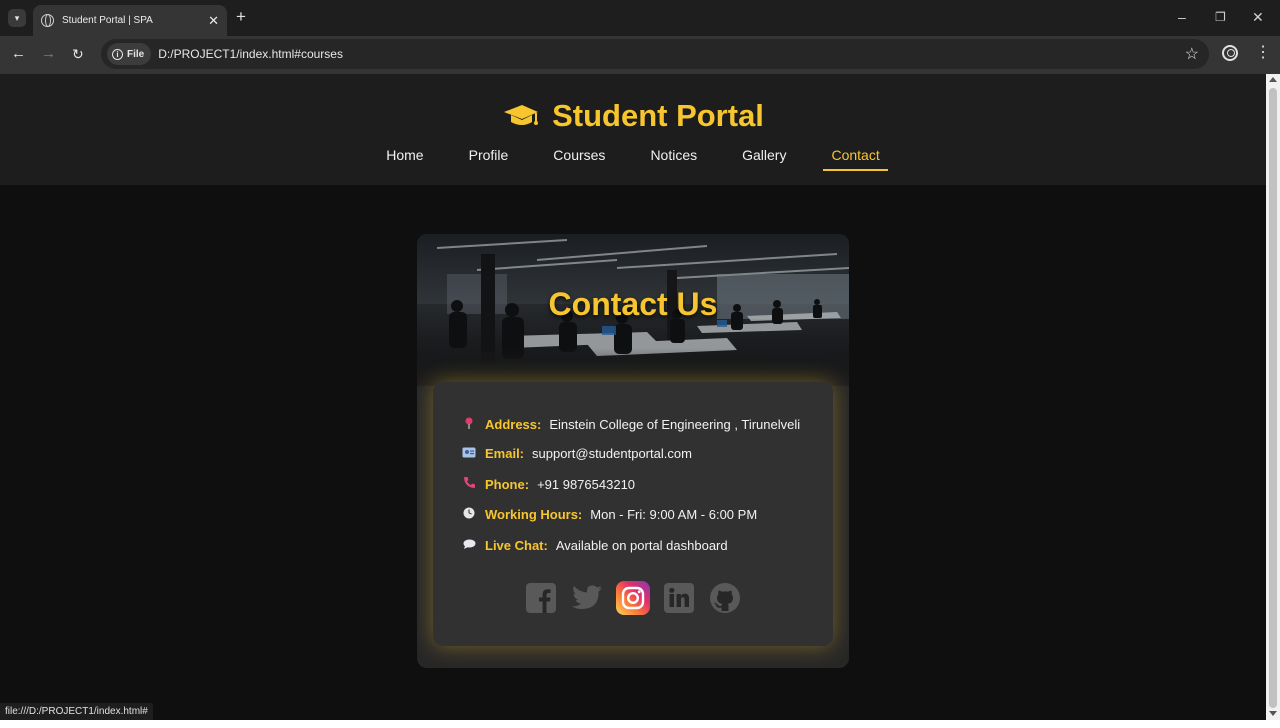 This screenshot has width=1280, height=728. I want to click on contact-row-email: Email: support@studentportal.com, so click(575, 453).